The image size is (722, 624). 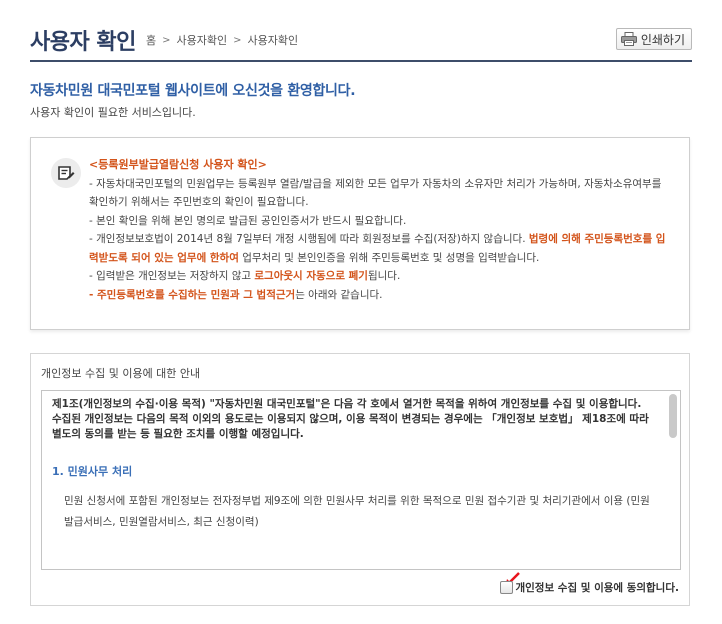 I want to click on notice-line: - 입력받은 개인정보는 저장하지 않고 로그아웃시 자동으로 폐기됩니다., so click(x=379, y=276).